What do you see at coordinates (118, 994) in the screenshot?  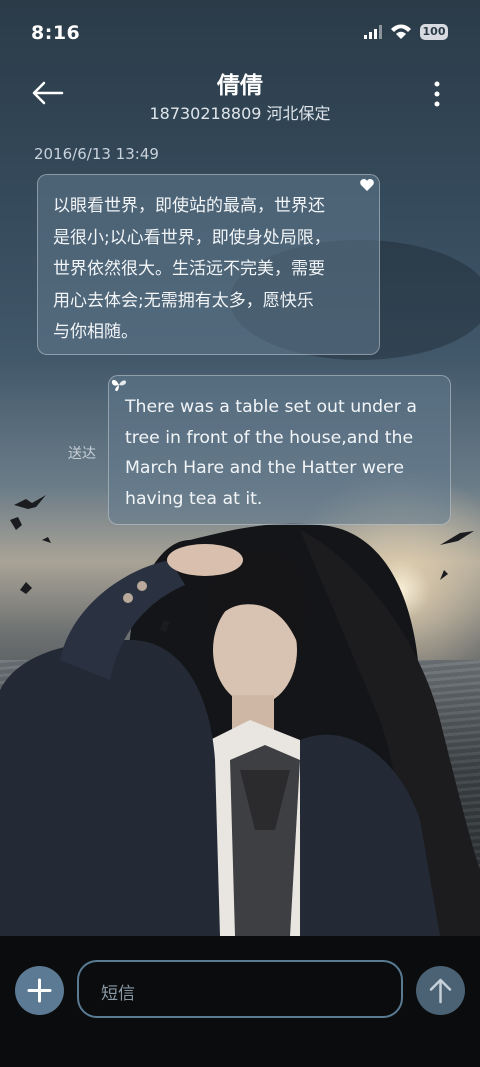 I see `message-input-placeholder: 短信` at bounding box center [118, 994].